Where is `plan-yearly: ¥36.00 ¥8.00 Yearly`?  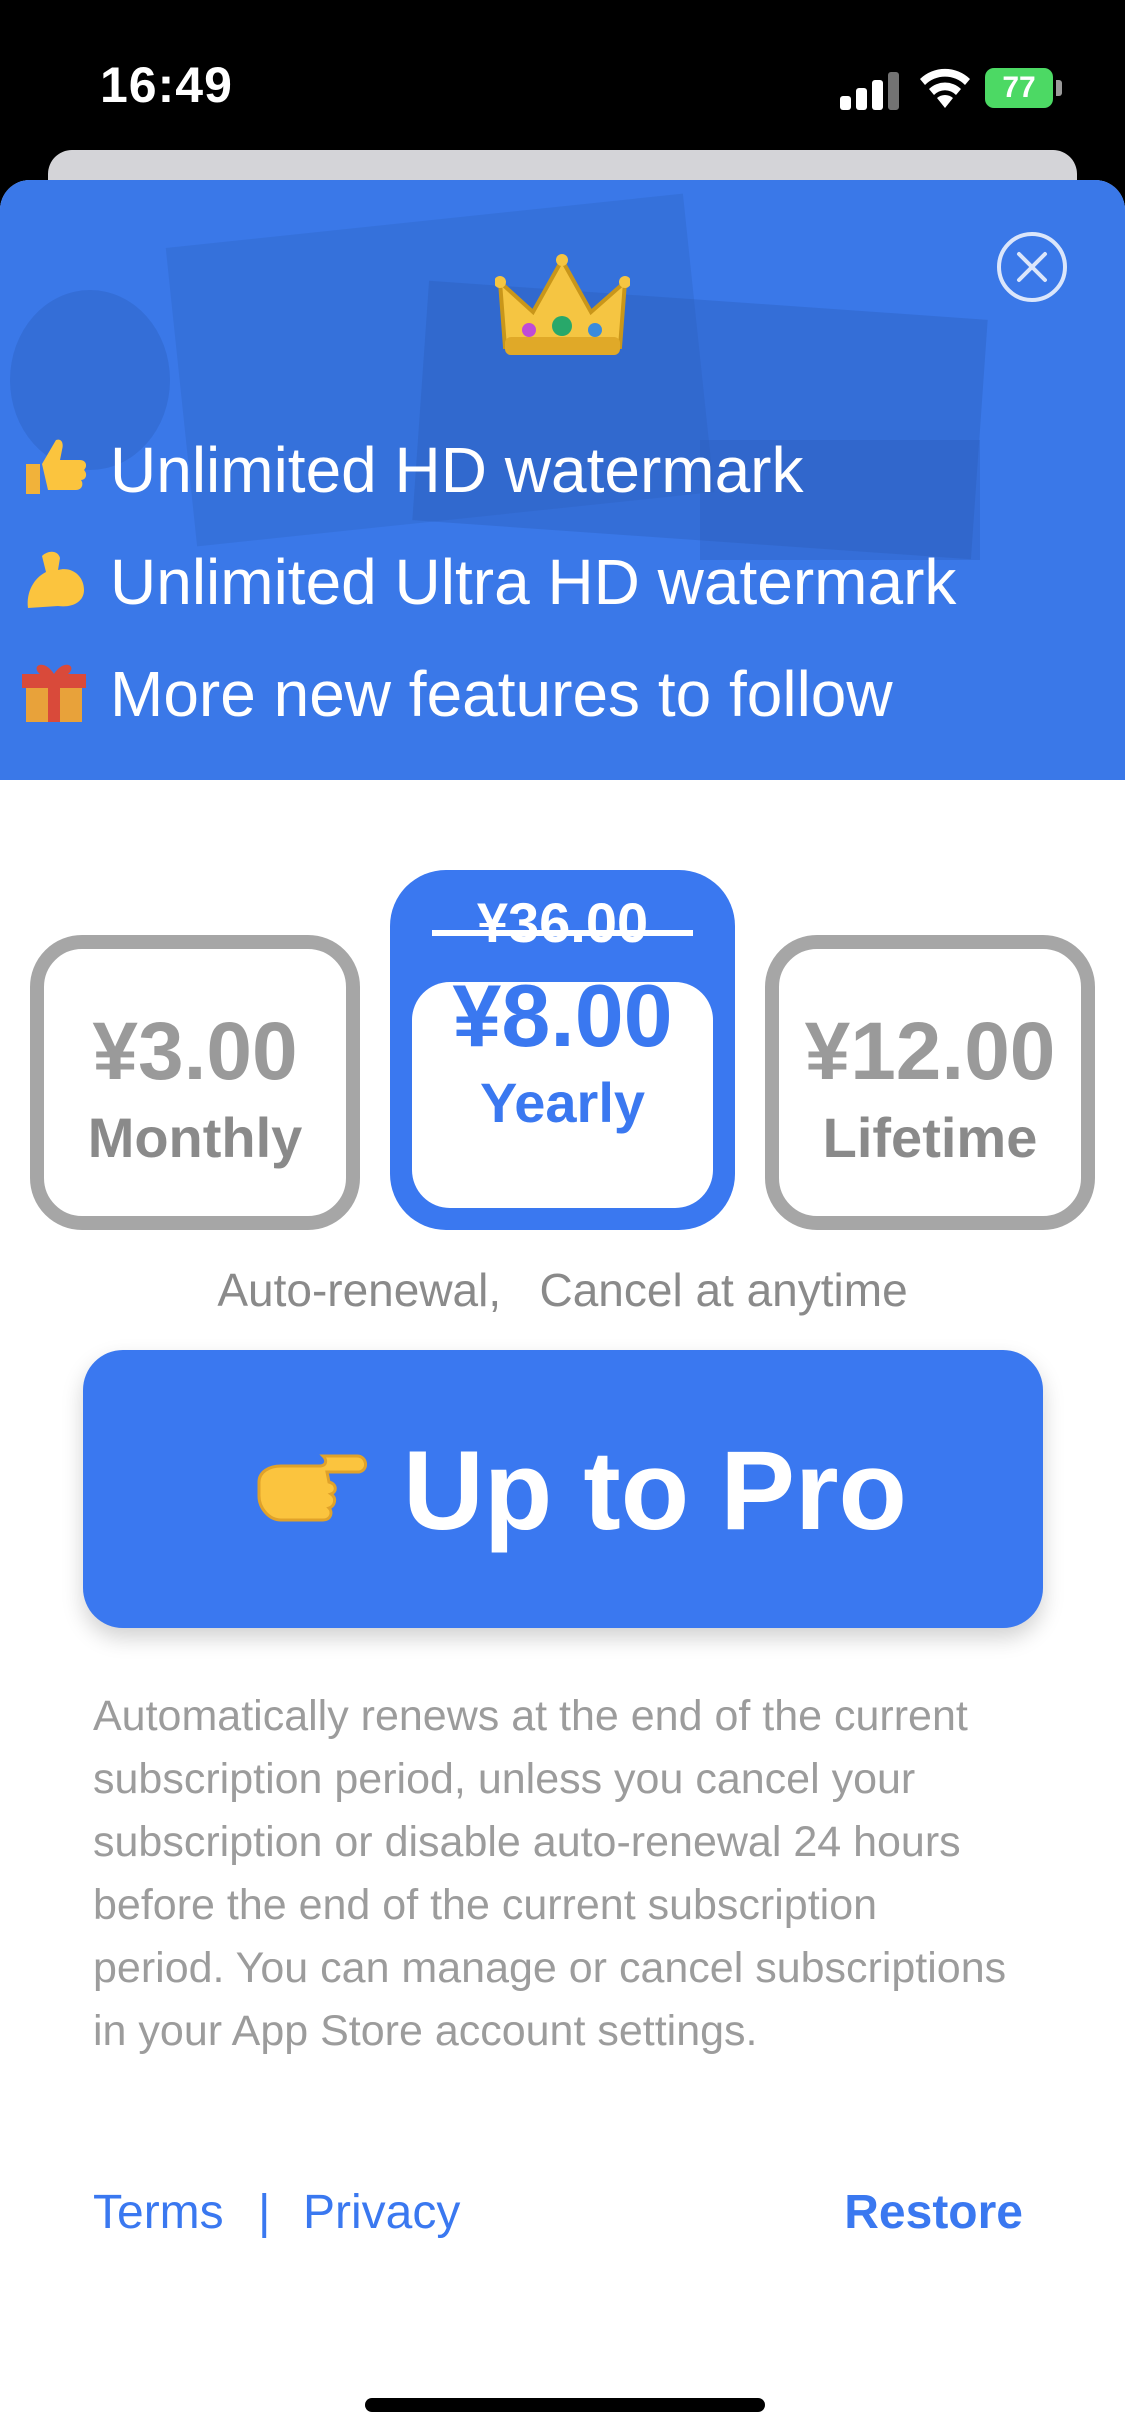
plan-yearly: ¥36.00 ¥8.00 Yearly is located at coordinates (562, 1050).